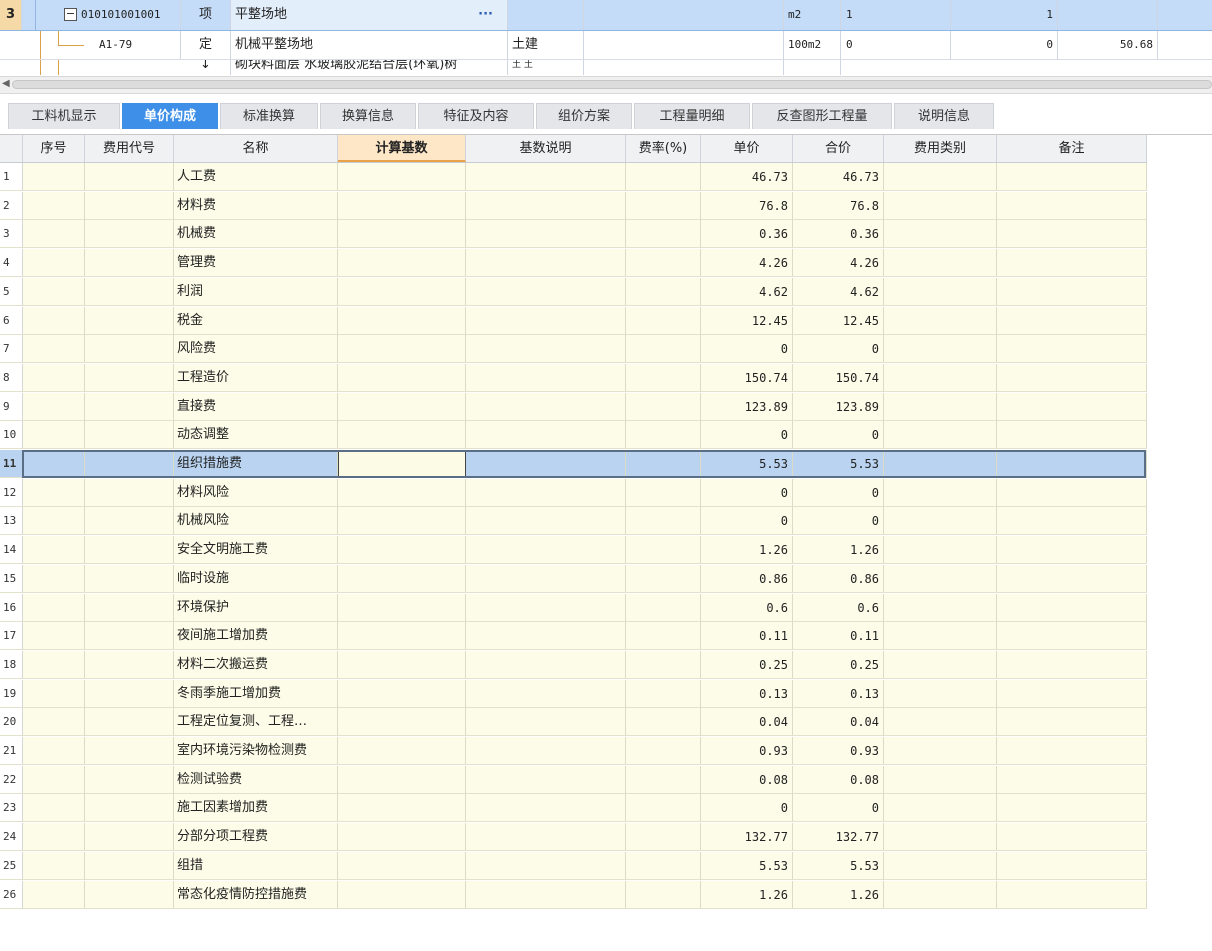 This screenshot has height=951, width=1212. Describe the element at coordinates (747, 148) in the screenshot. I see `col-unit-price: 单价` at that location.